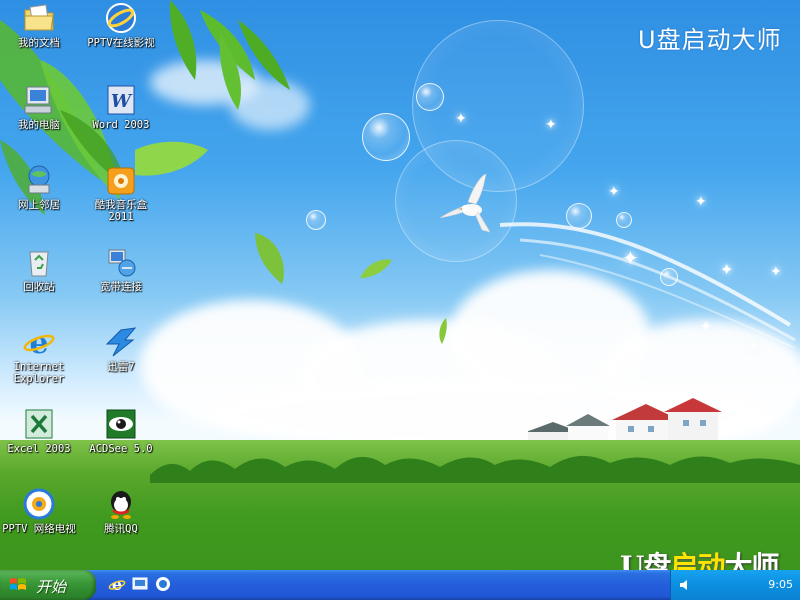 Image resolution: width=800 pixels, height=600 pixels. I want to click on icon-label: 我的电脑, so click(39, 125).